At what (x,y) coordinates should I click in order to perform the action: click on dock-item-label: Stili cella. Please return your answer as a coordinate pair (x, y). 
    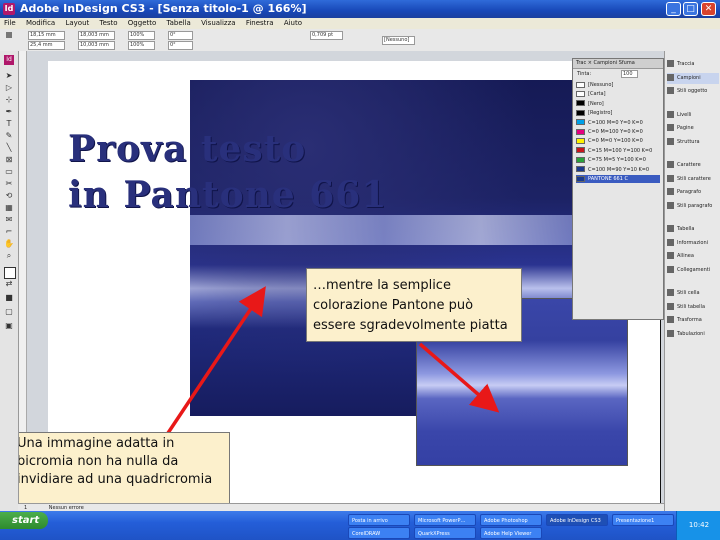
    Looking at the image, I should click on (688, 293).